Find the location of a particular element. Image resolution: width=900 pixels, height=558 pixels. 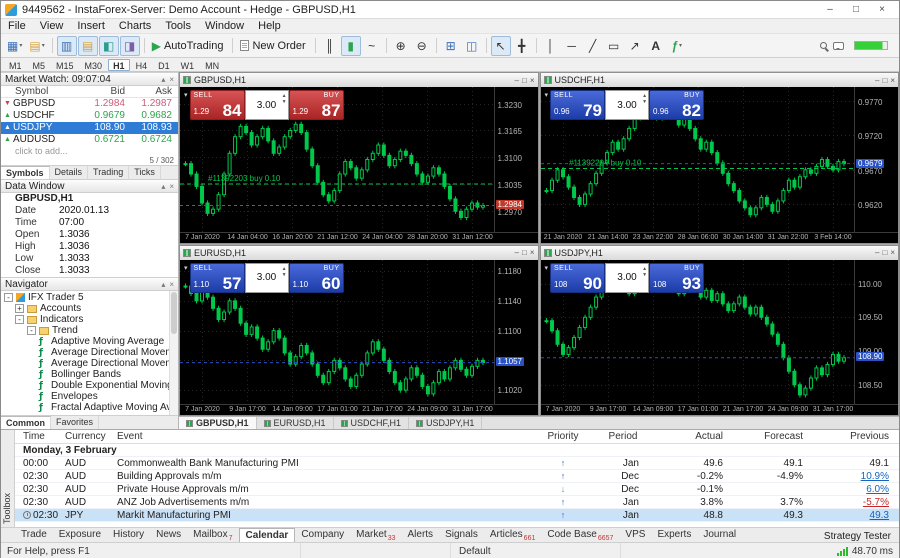

new-order-button: New Order is located at coordinates (273, 46).